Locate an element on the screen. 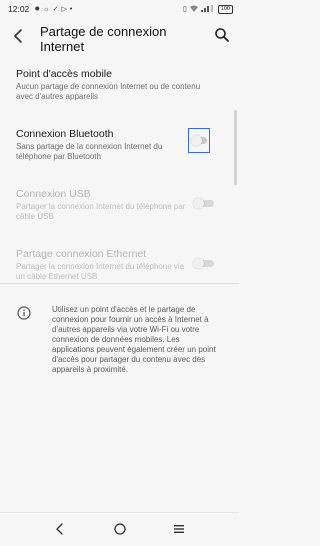 The height and width of the screenshot is (546, 320). check-icon: ✓ is located at coordinates (55, 9).